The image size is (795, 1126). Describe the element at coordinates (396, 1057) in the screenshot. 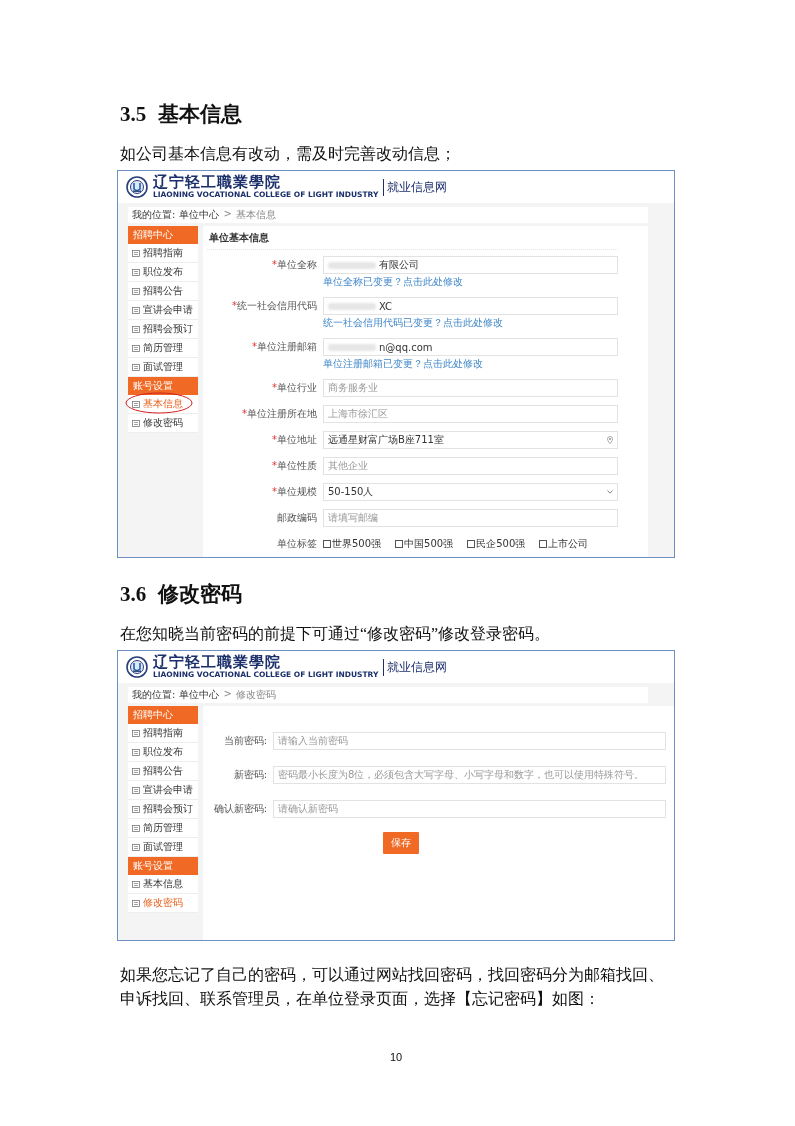

I see `page-number: 10` at that location.